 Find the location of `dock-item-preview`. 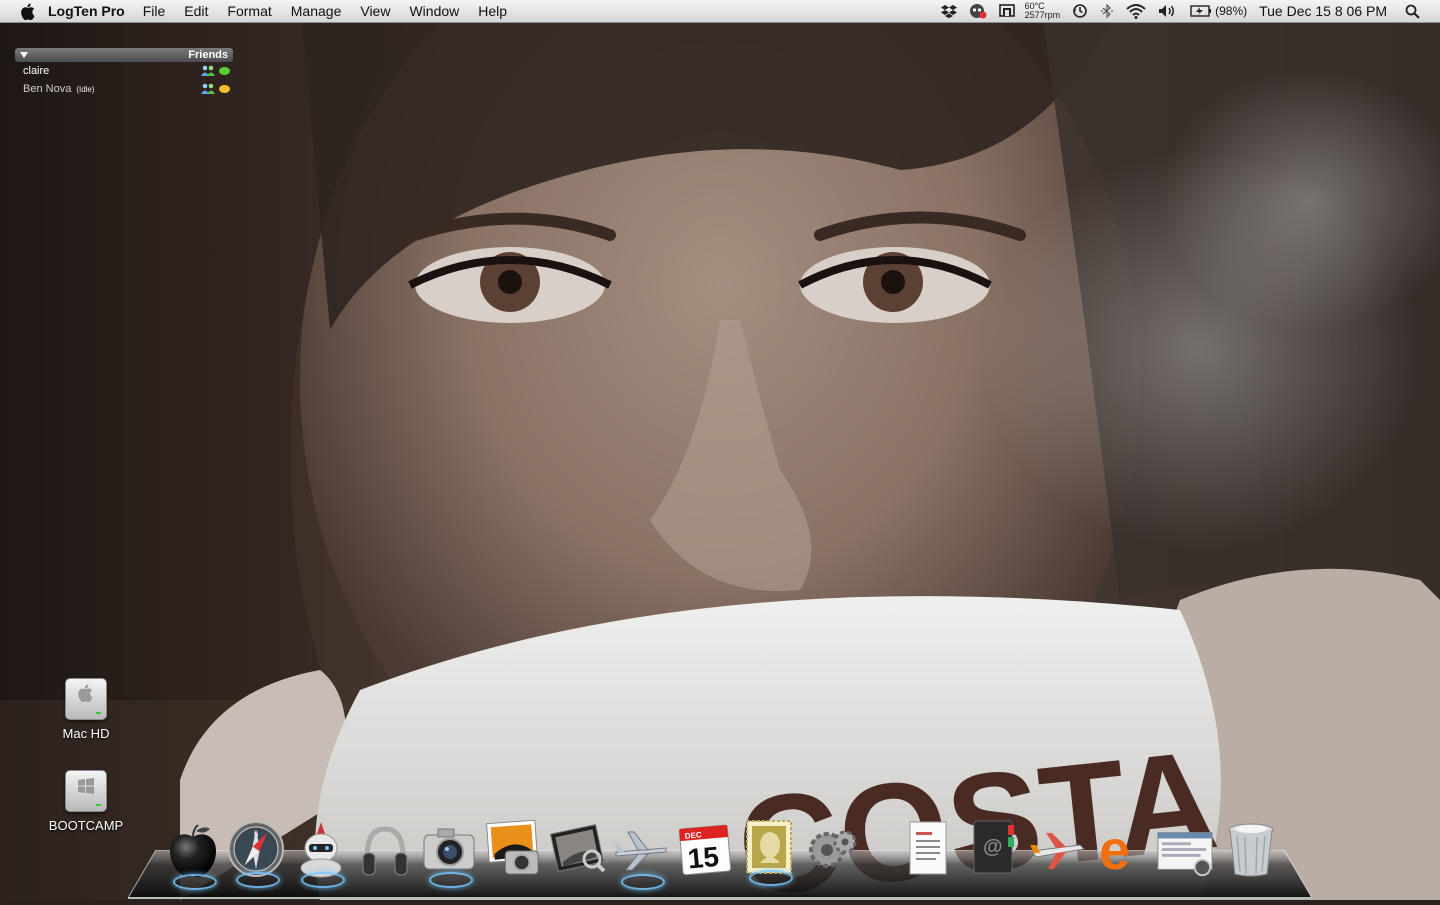

dock-item-preview is located at coordinates (577, 849).